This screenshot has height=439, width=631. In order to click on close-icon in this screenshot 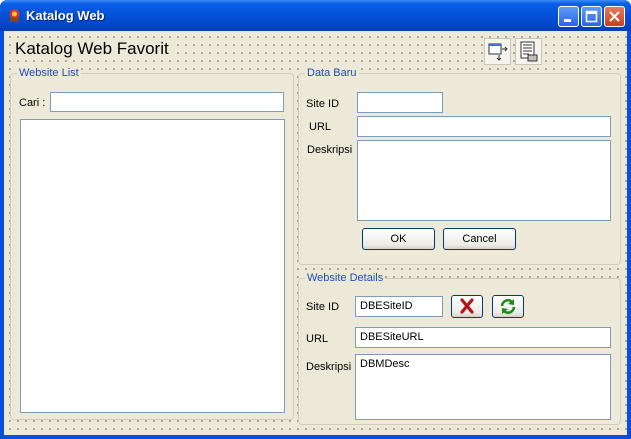, I will do `click(614, 16)`.